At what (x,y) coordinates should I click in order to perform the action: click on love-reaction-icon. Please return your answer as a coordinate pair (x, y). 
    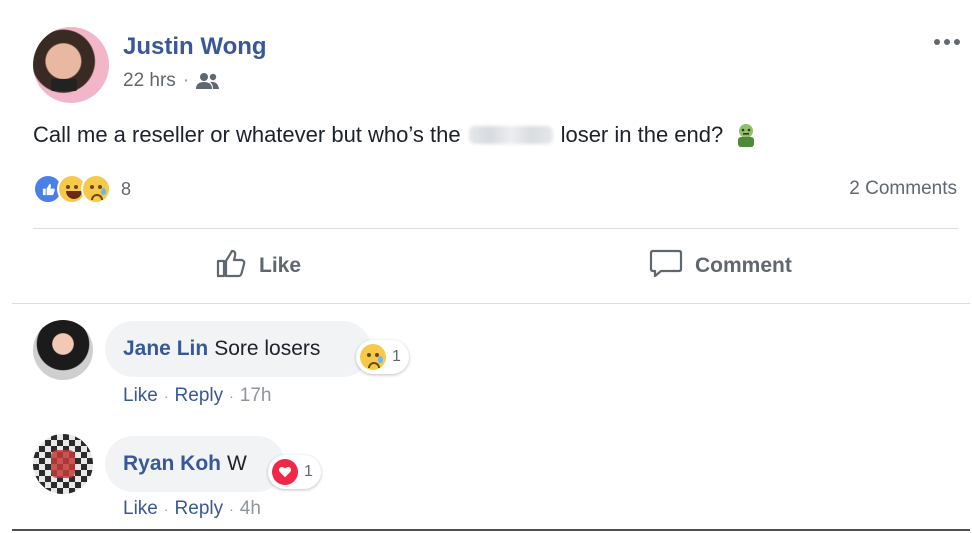
    Looking at the image, I should click on (285, 472).